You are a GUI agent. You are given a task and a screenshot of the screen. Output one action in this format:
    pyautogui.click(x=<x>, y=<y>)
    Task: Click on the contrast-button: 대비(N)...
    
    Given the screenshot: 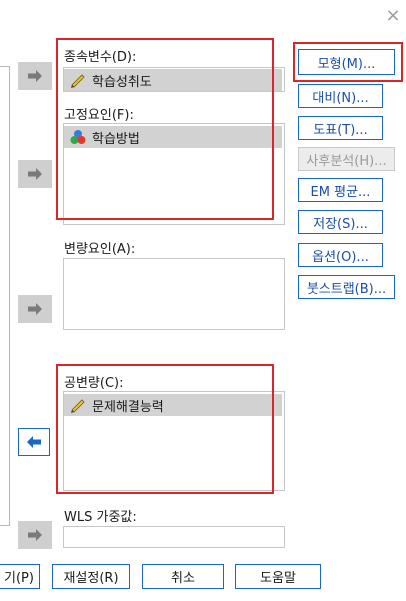 What is the action you would take?
    pyautogui.click(x=340, y=96)
    